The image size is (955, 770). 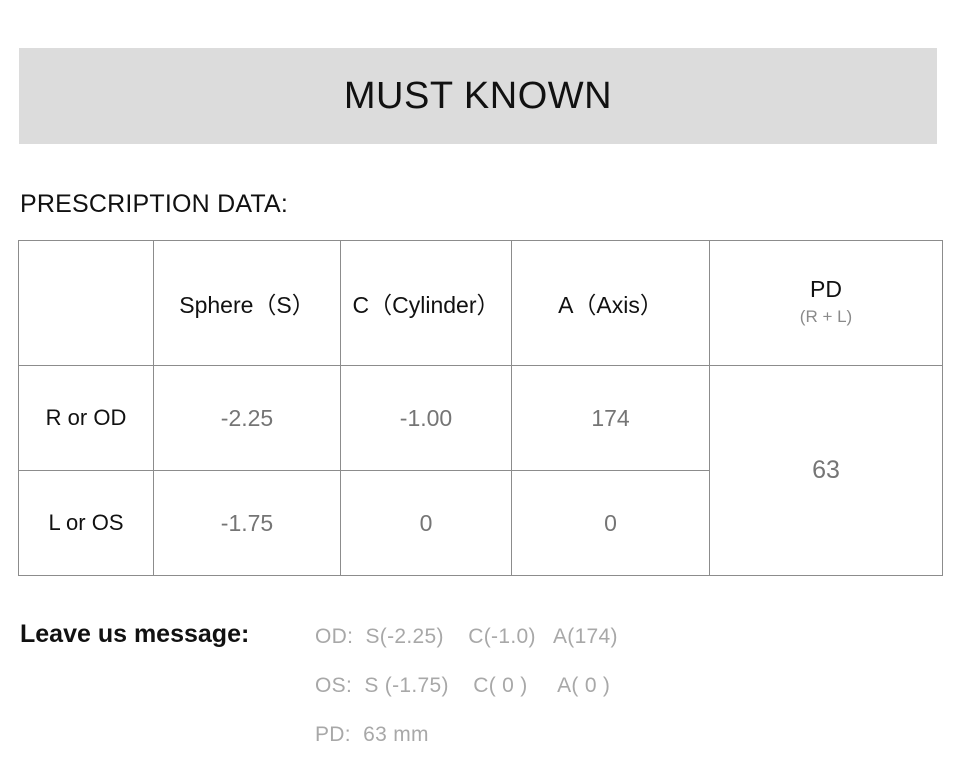 I want to click on header-cell-axis: A（Axis）, so click(x=610, y=303).